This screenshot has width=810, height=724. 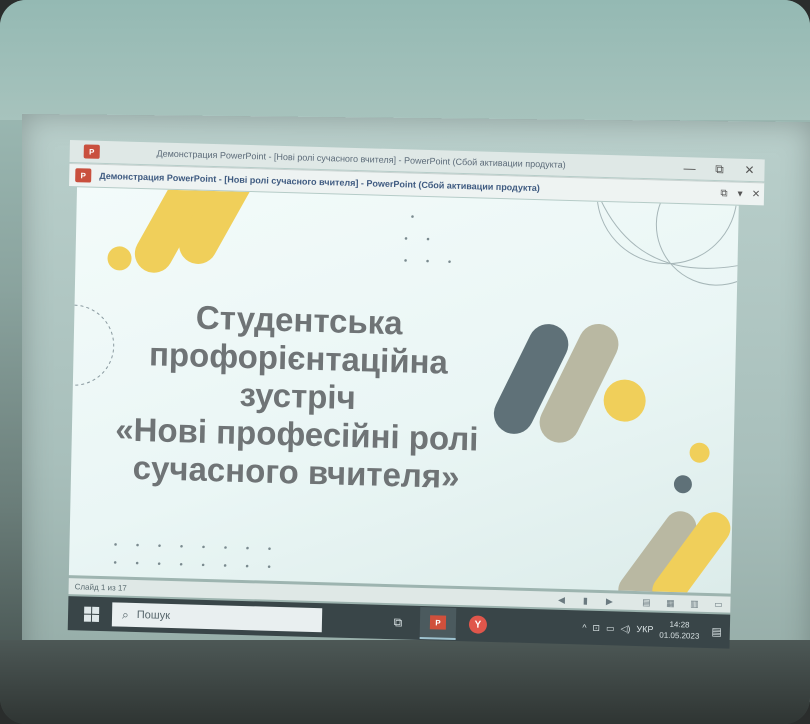 I want to click on search-icon: ⌕, so click(x=125, y=614).